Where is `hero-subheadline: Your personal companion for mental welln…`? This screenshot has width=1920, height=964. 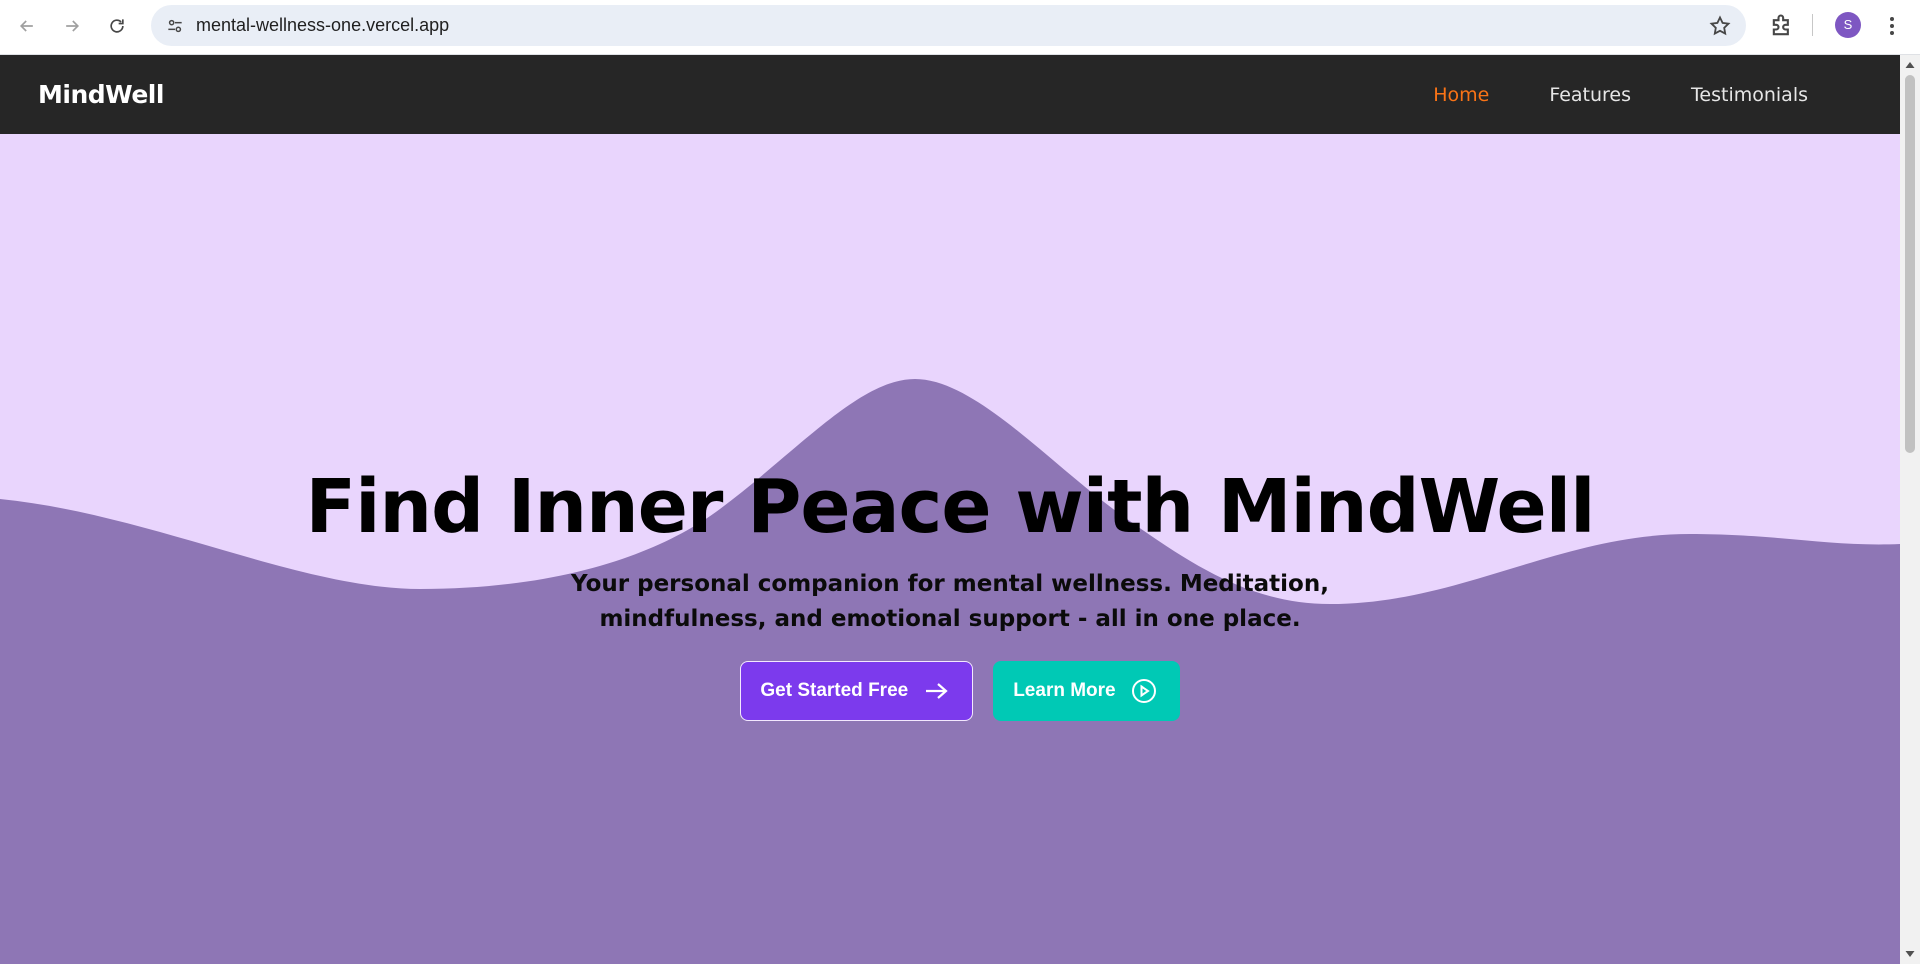
hero-subheadline: Your personal companion for mental welln… is located at coordinates (950, 601).